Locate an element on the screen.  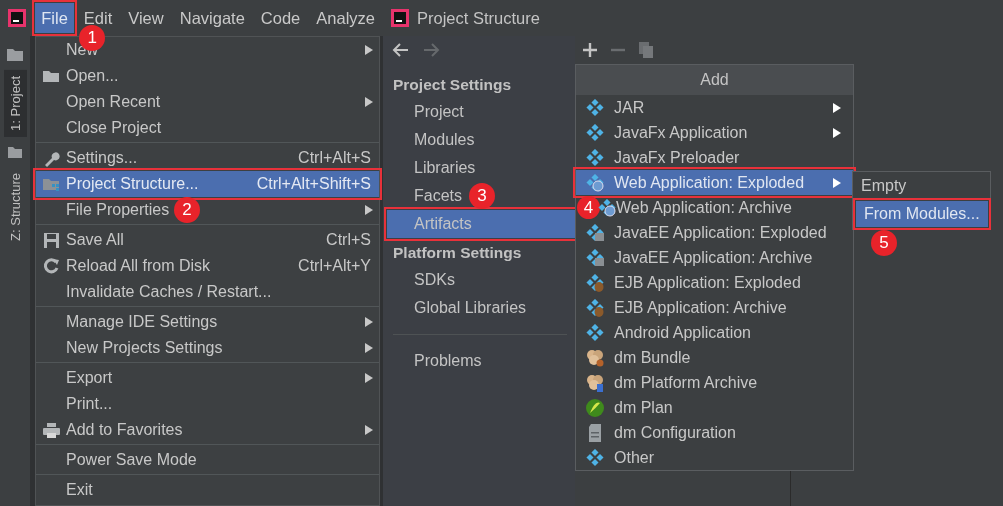
menu-item: Close Project is located at coordinates (207, 128).